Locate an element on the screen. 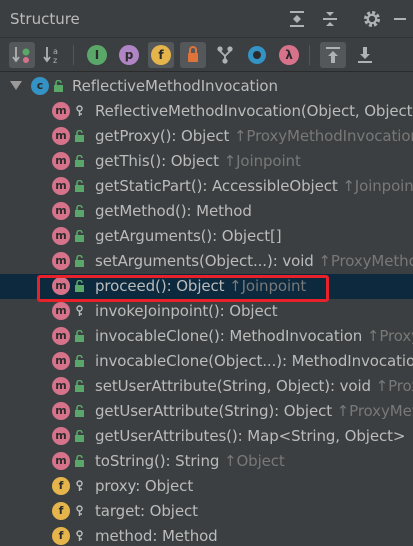 The width and height of the screenshot is (413, 546). show-inherited-button: I is located at coordinates (97, 55).